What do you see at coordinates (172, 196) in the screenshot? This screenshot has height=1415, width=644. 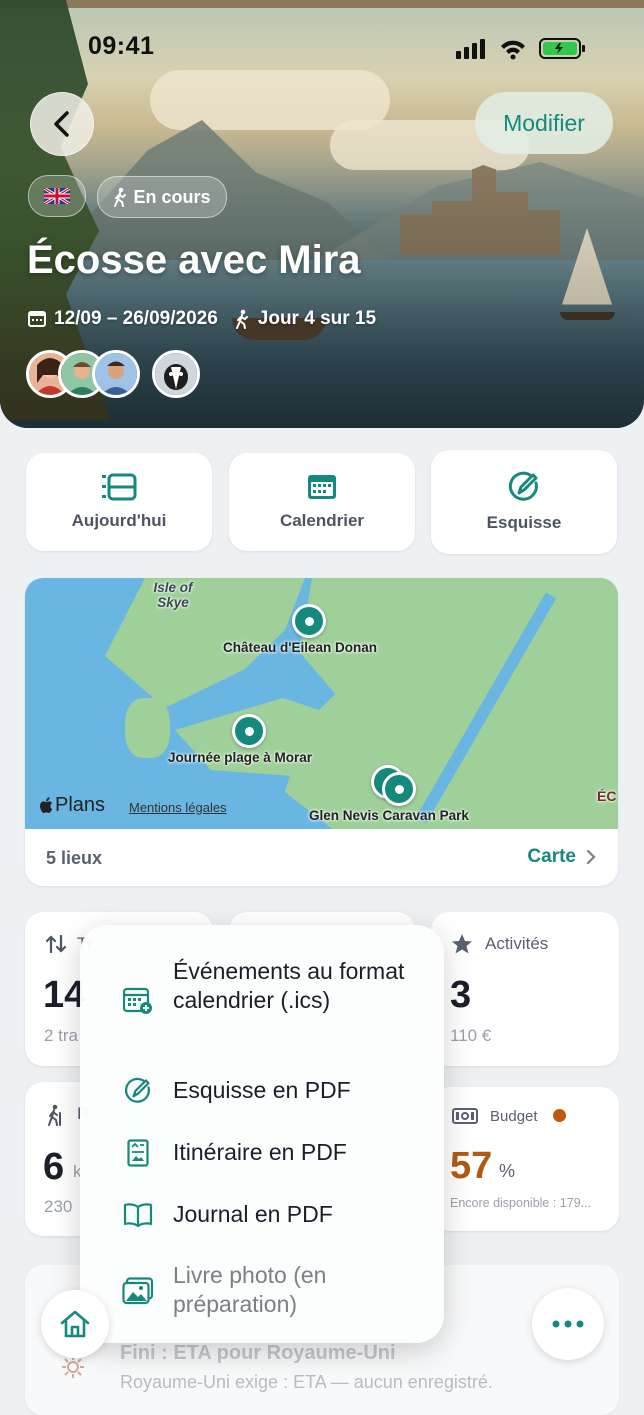 I see `trip-status-label: En cours` at bounding box center [172, 196].